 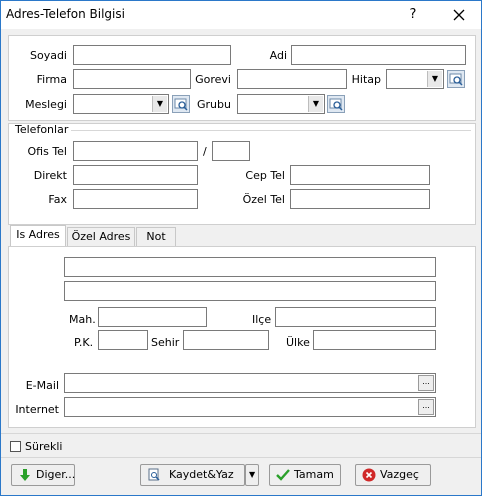 What do you see at coordinates (374, 340) in the screenshot?
I see `ulke-input` at bounding box center [374, 340].